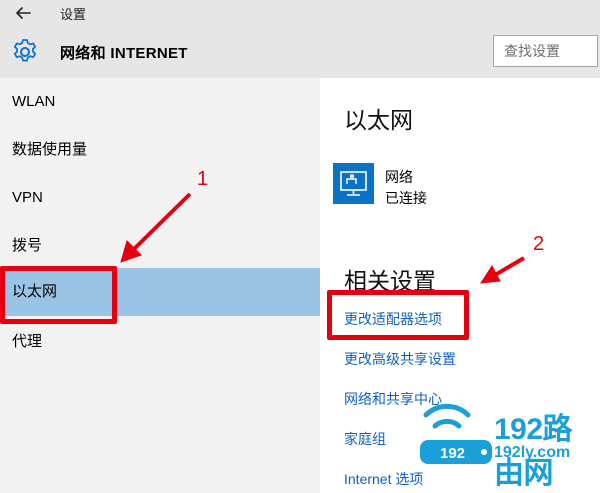  Describe the element at coordinates (160, 246) in the screenshot. I see `sidebar-item-dialup: 拨号` at that location.